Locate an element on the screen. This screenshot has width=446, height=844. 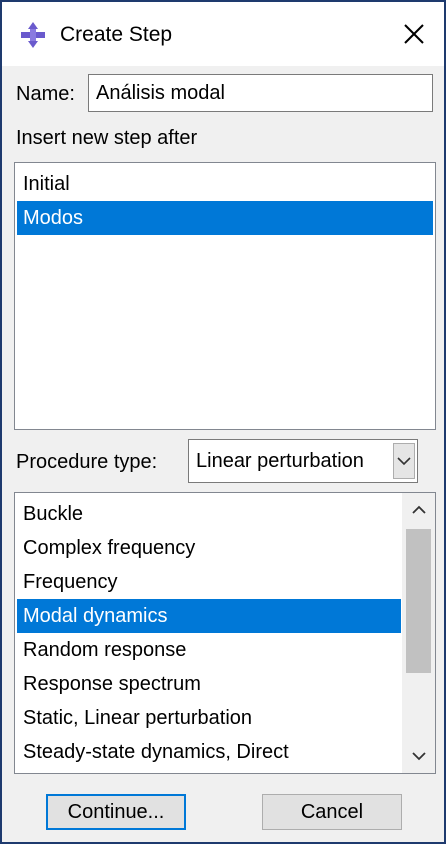
procedure-item-response-spectrum: Response spectrum is located at coordinates (209, 684).